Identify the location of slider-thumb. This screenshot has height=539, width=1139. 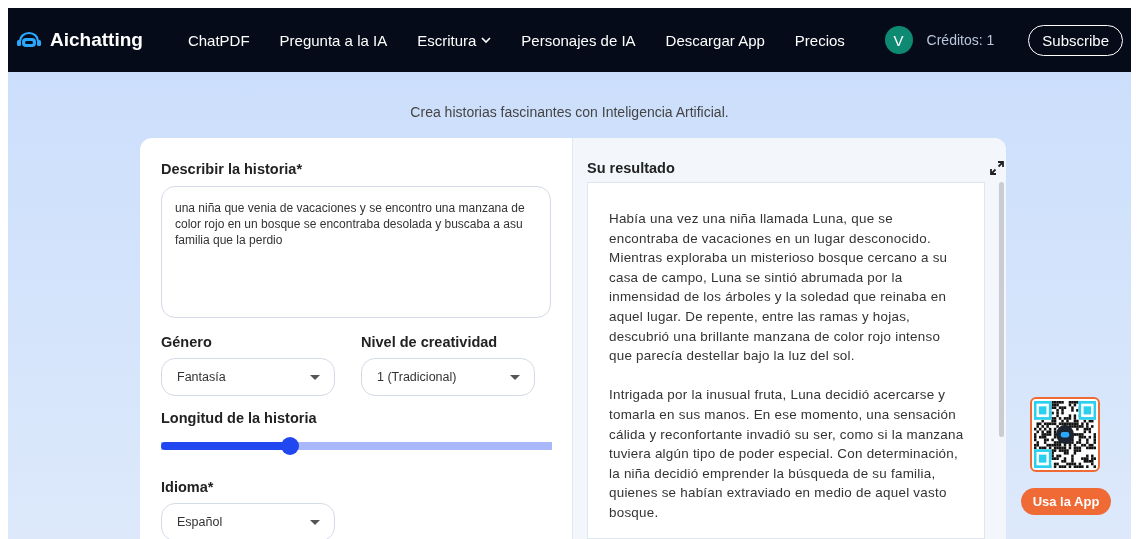
(290, 446).